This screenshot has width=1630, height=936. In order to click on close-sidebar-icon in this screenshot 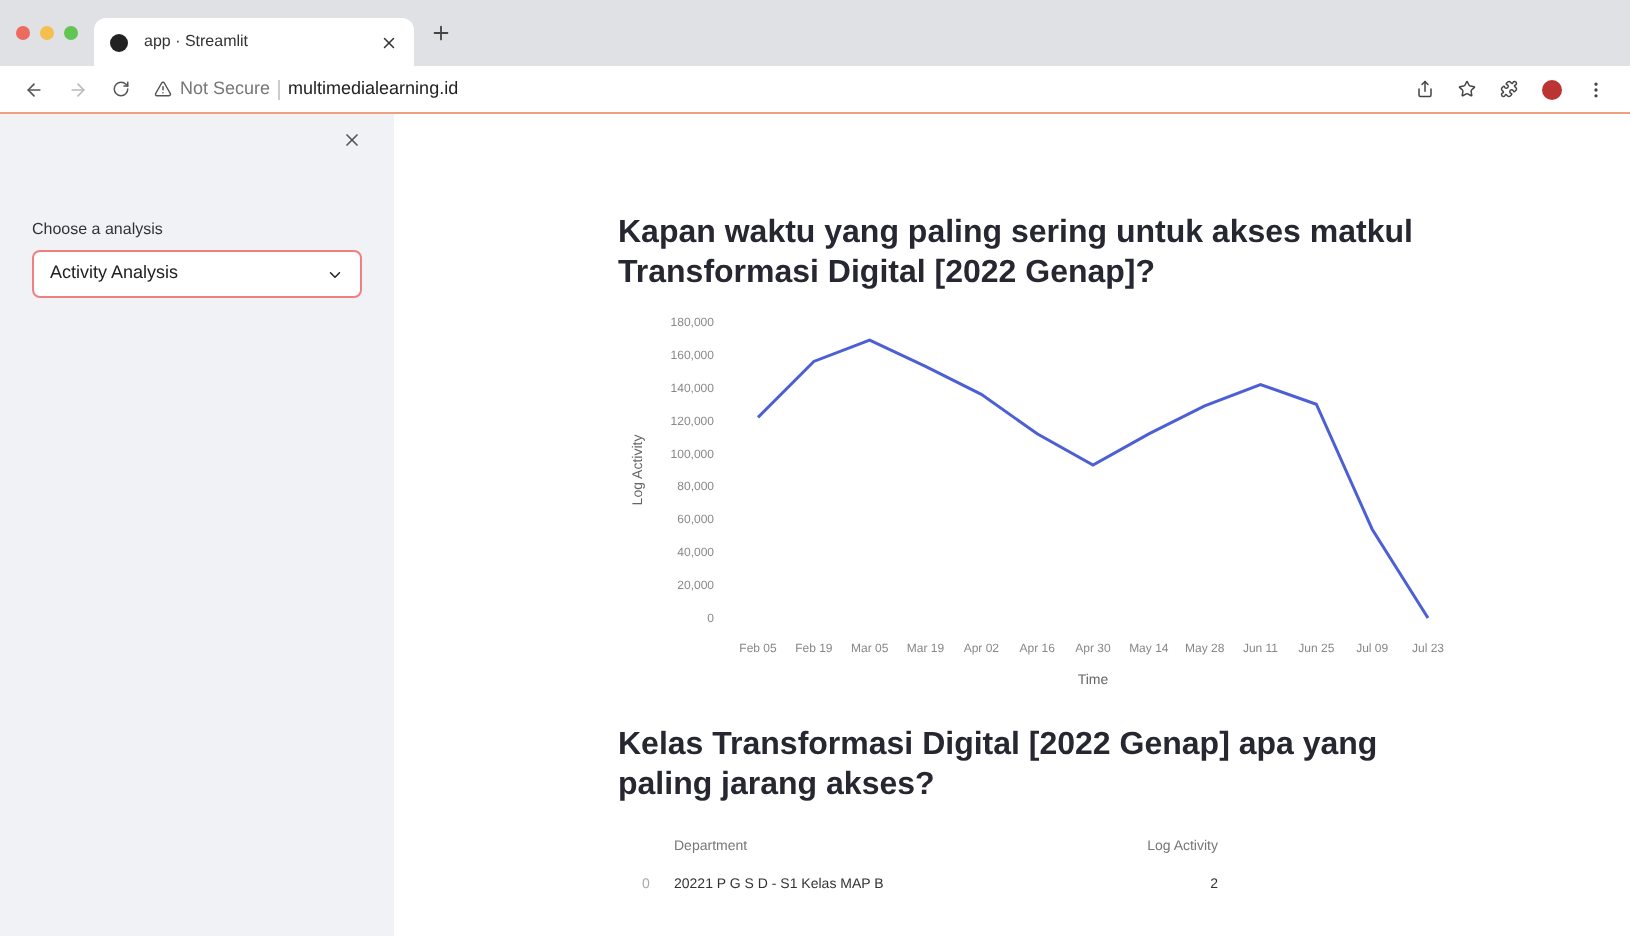, I will do `click(352, 140)`.